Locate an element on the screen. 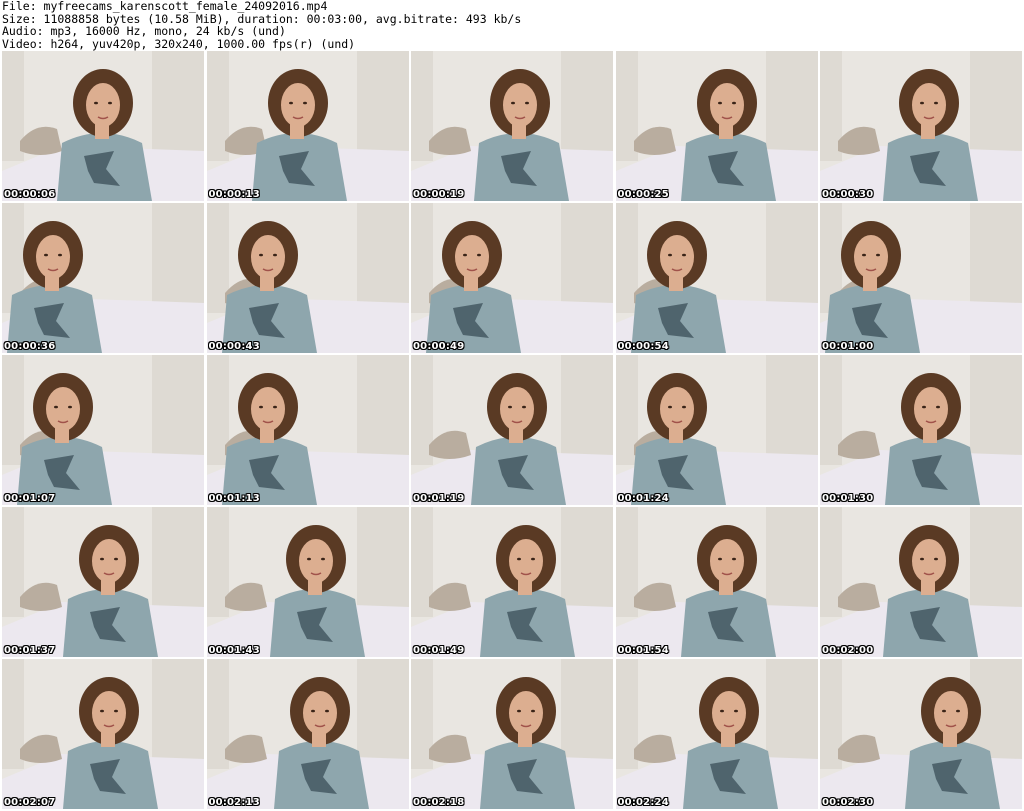  video-thumbnail: 00:01:07 is located at coordinates (103, 430).